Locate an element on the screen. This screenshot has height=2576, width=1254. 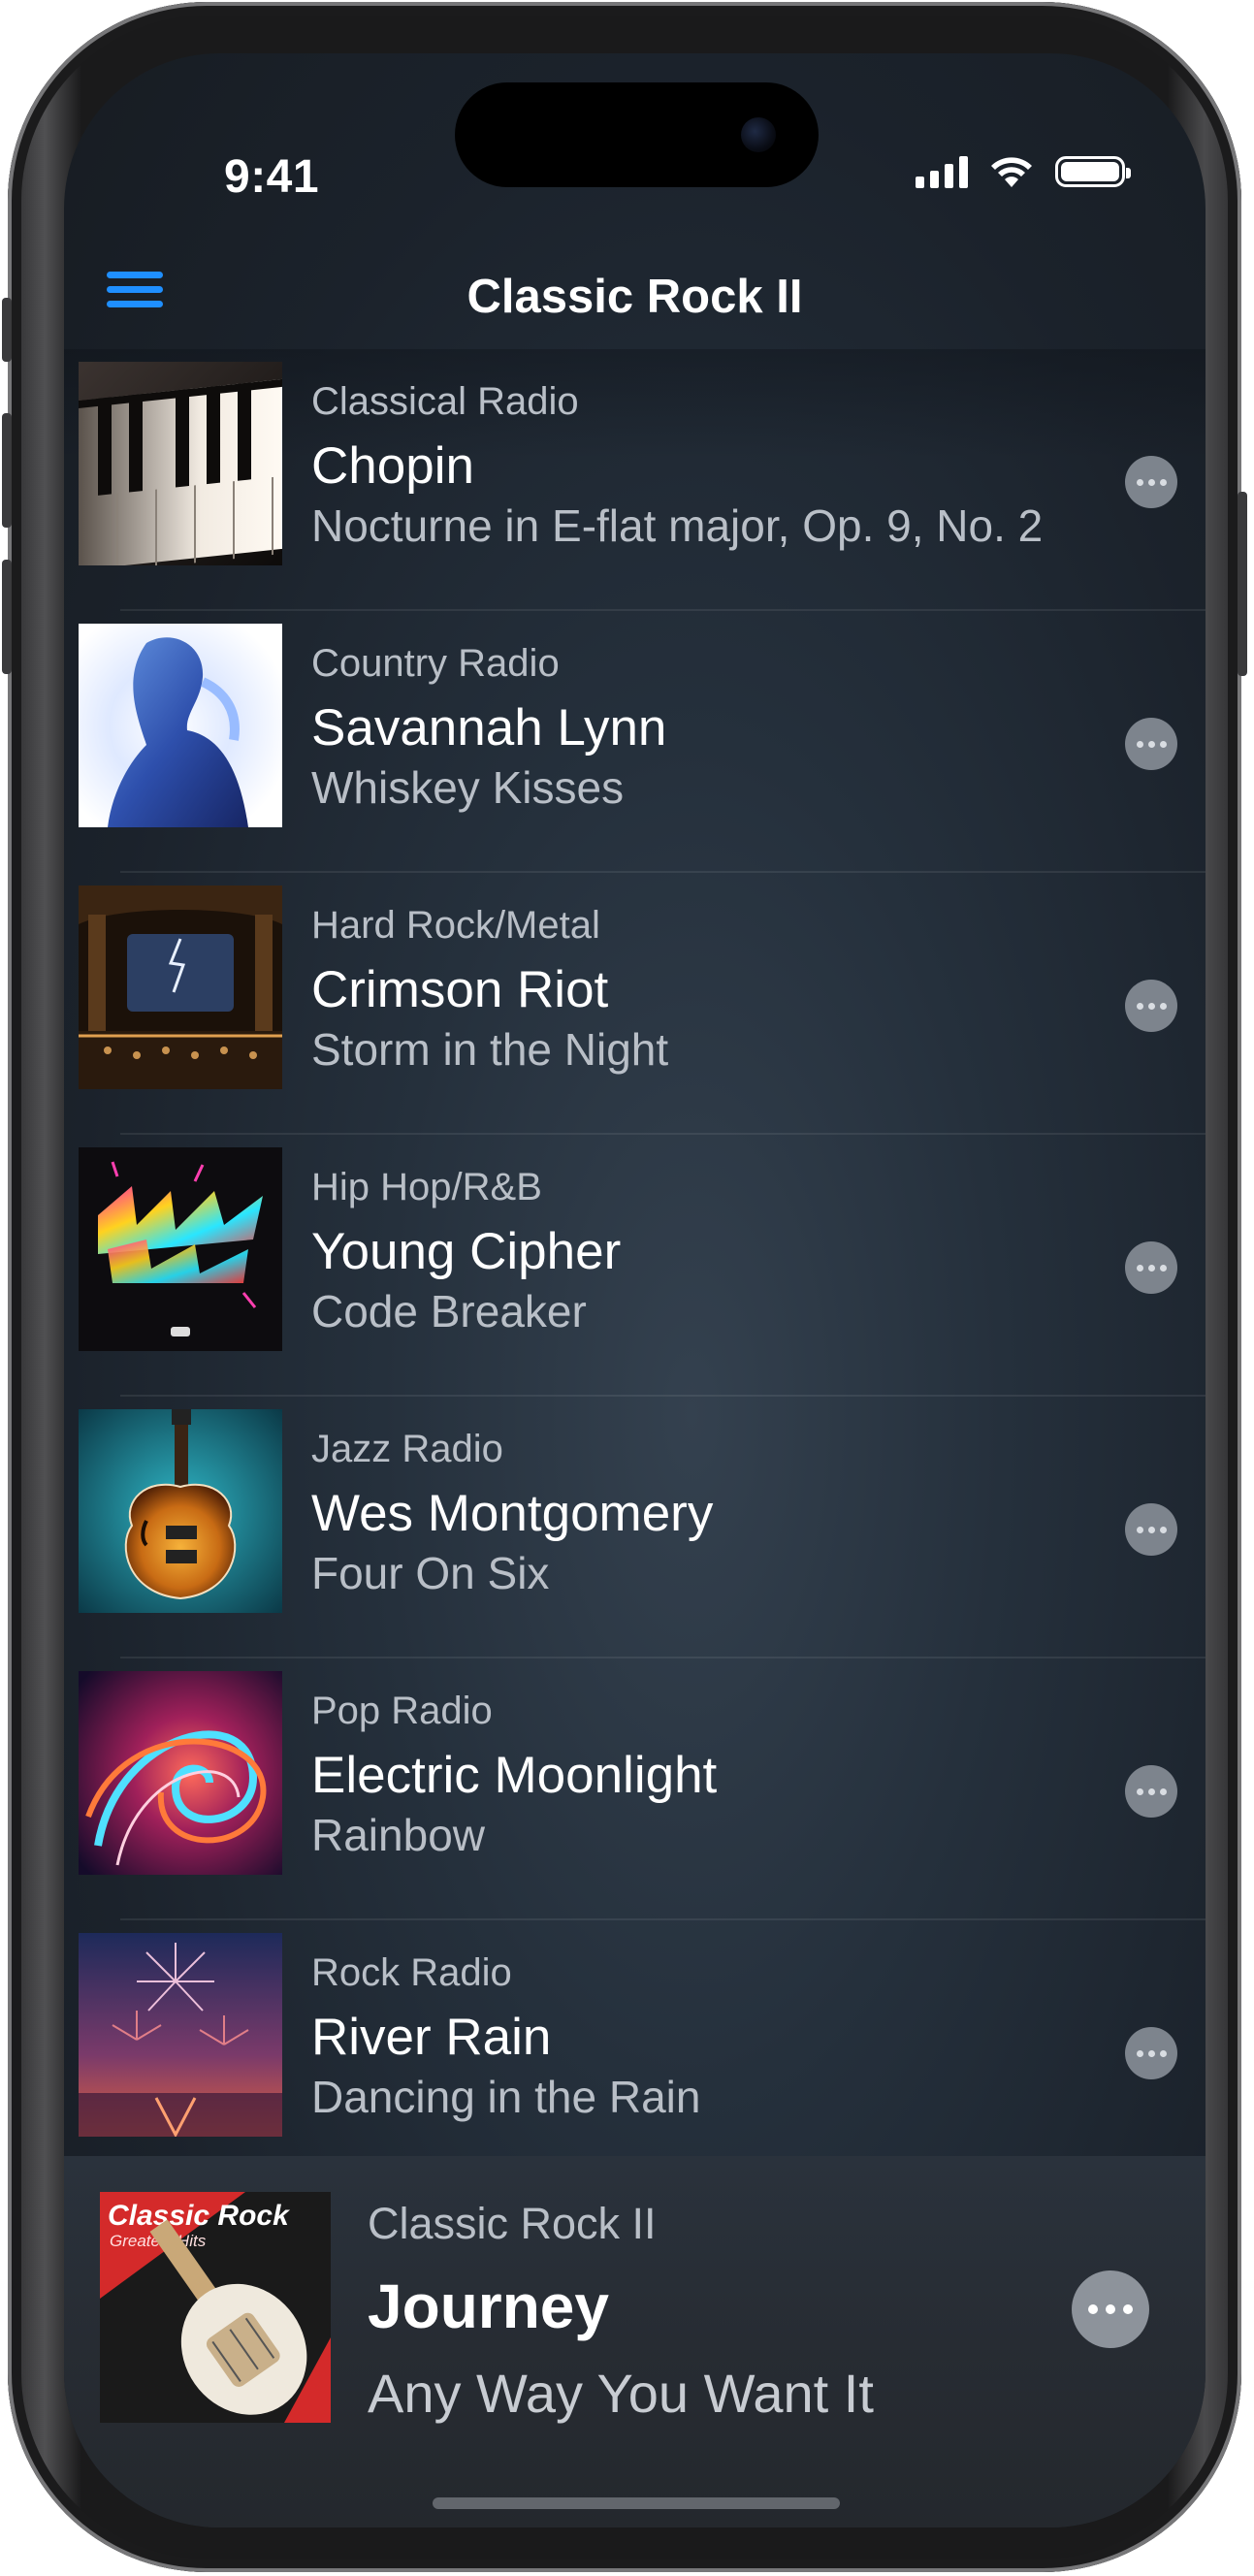
station-song: Rainbow is located at coordinates (398, 1835).